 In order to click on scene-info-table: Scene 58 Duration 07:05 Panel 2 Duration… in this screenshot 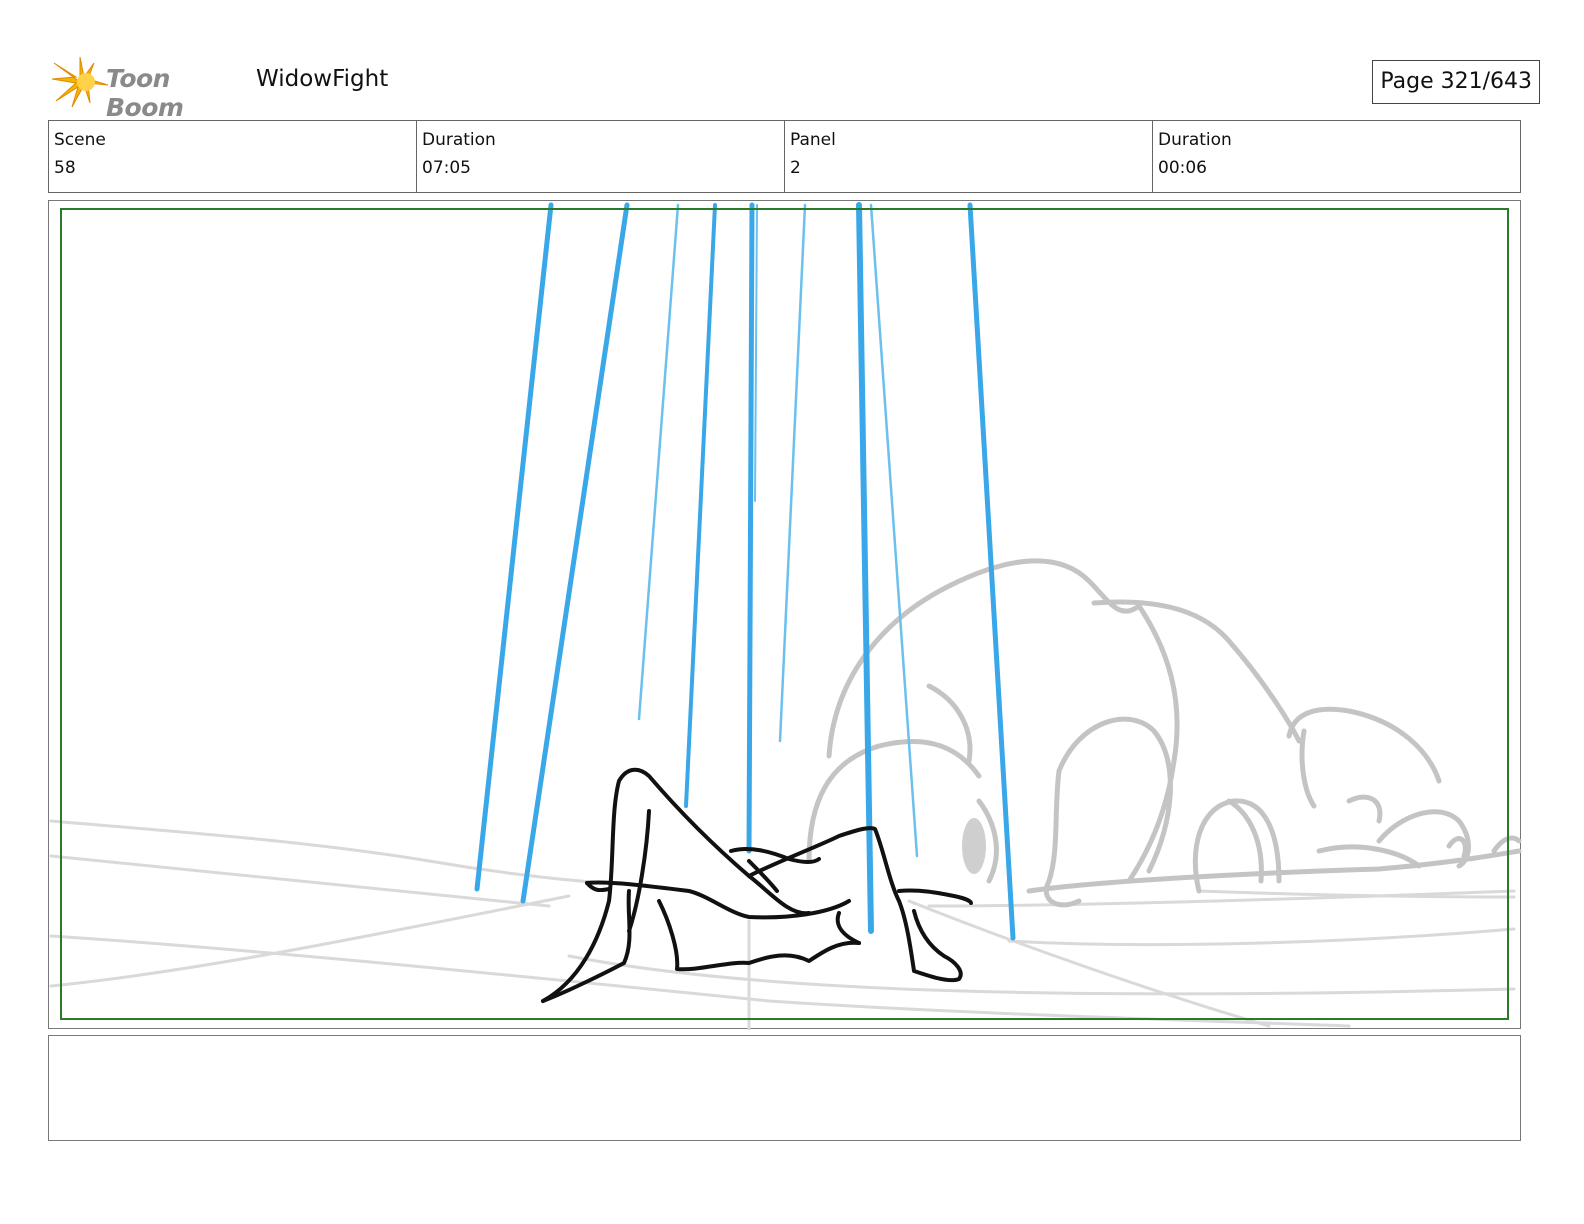, I will do `click(784, 156)`.